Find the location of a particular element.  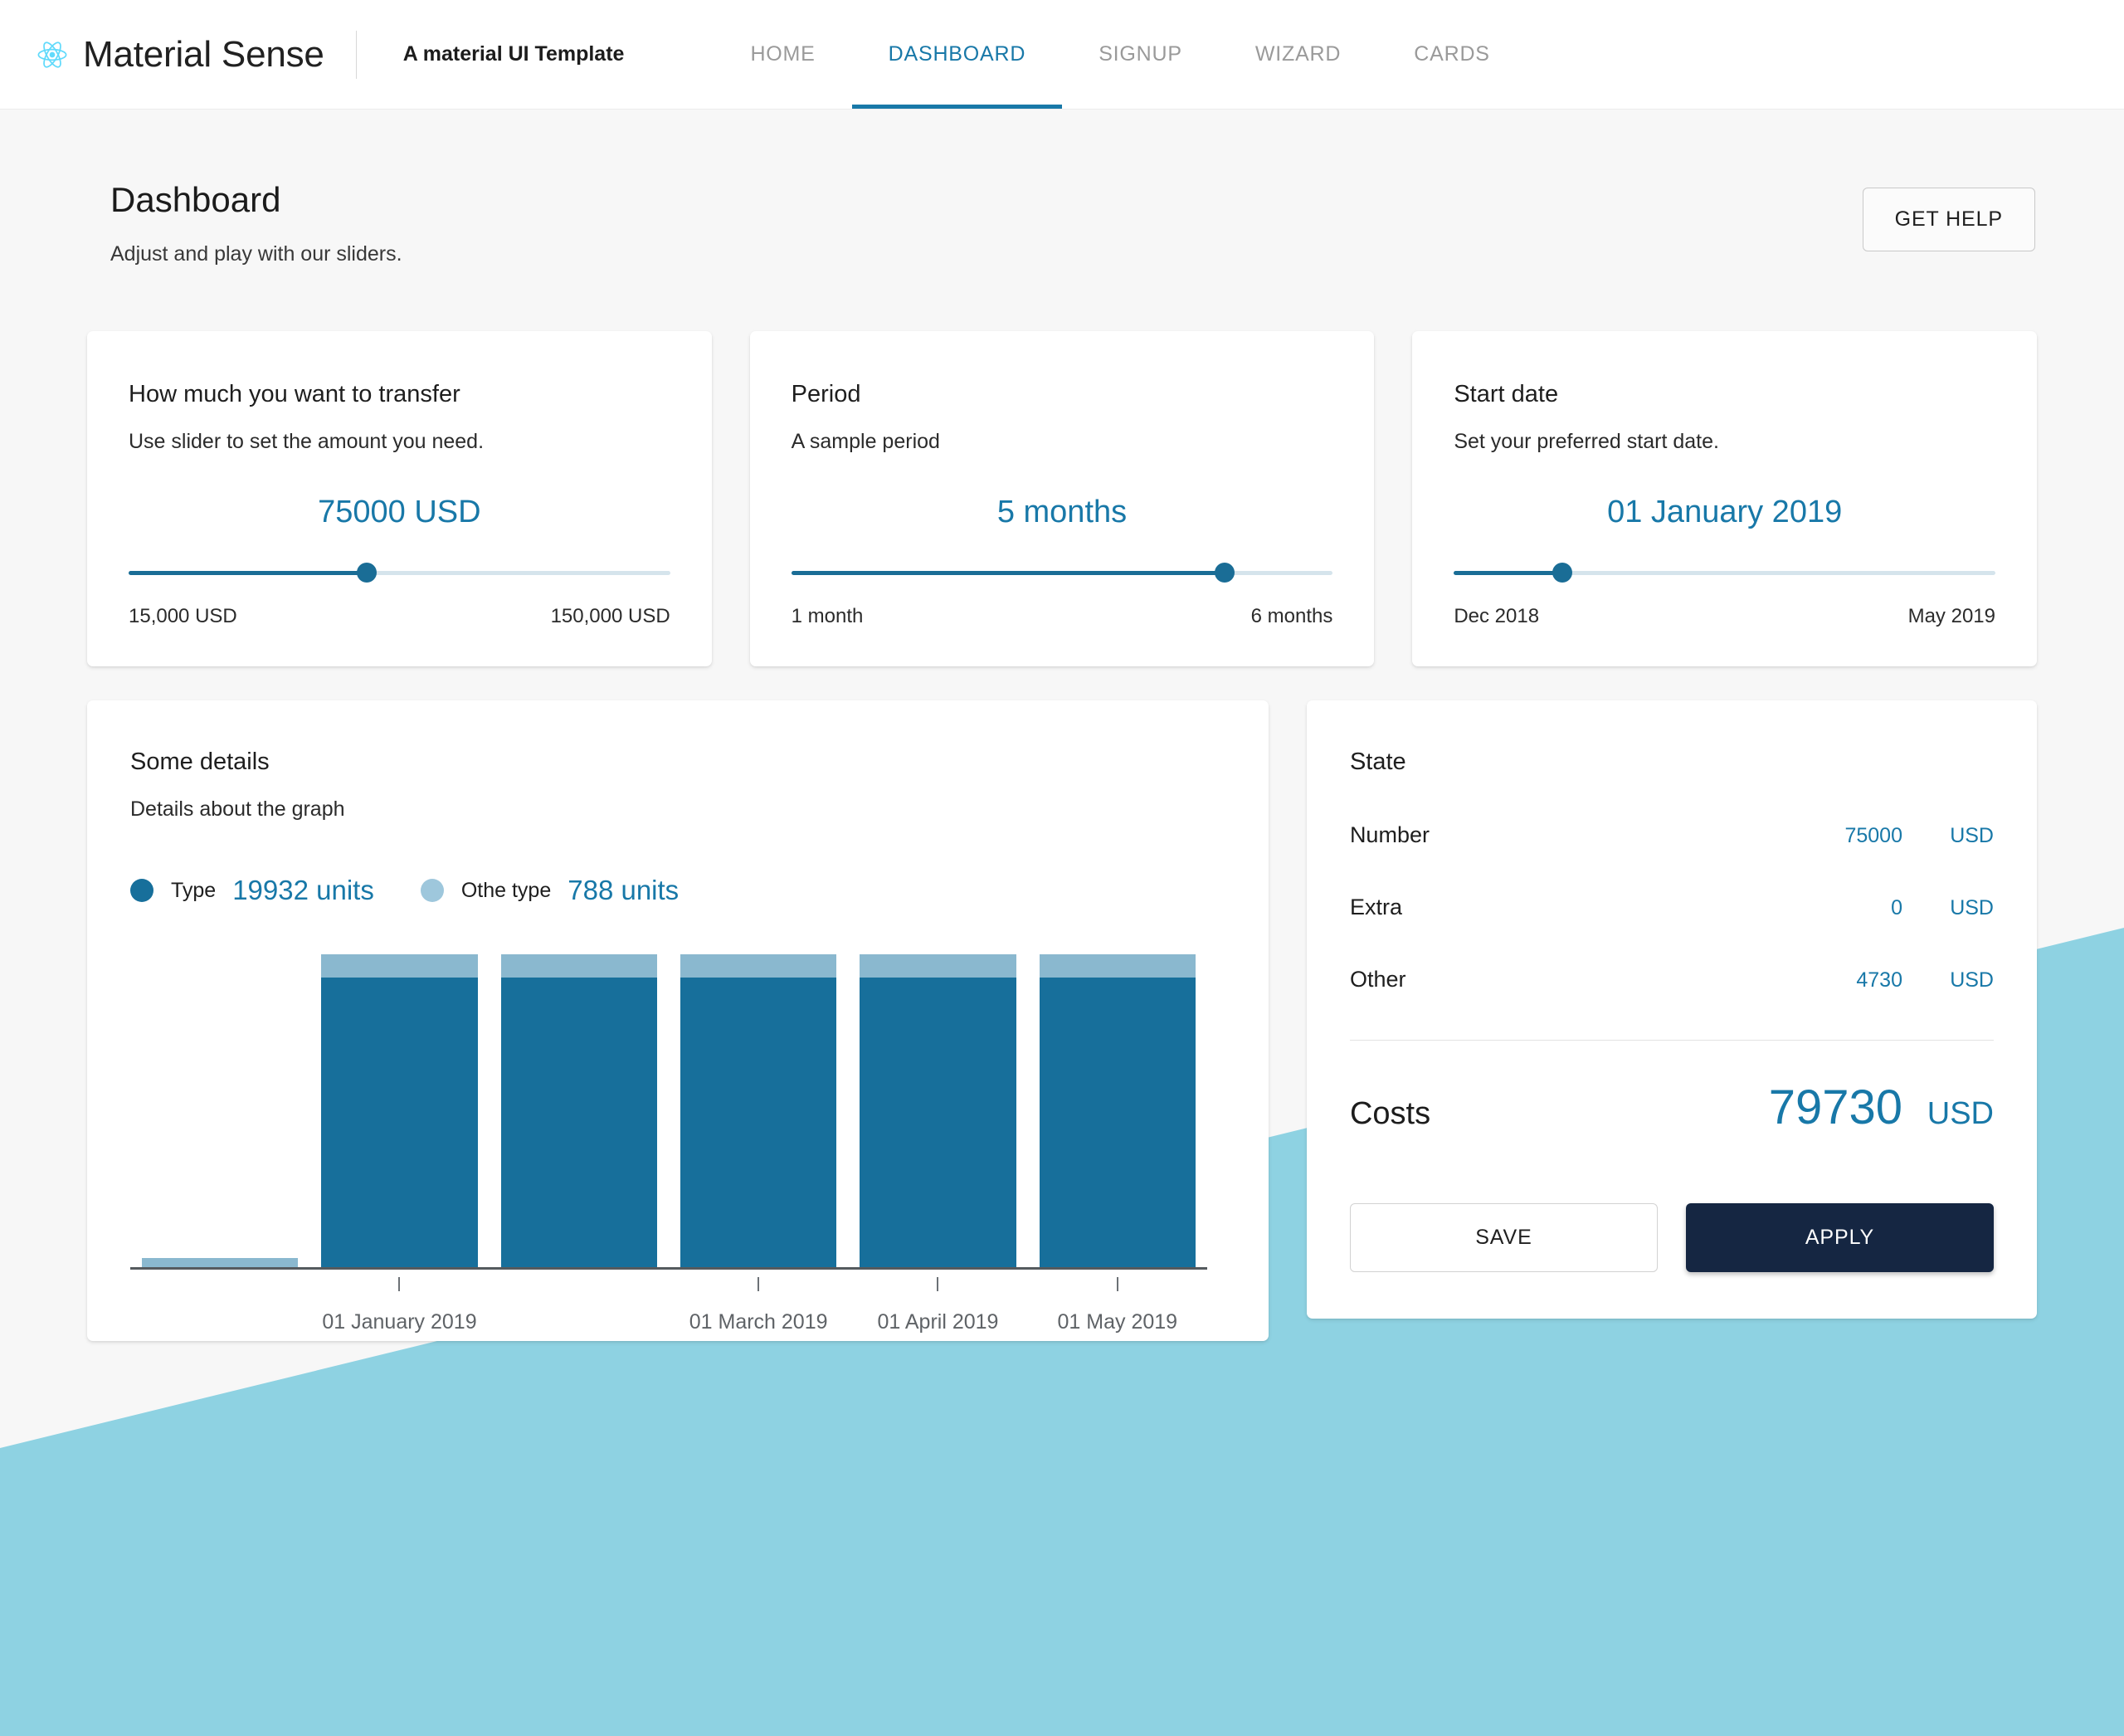

brand: Material Sense is located at coordinates (196, 55).